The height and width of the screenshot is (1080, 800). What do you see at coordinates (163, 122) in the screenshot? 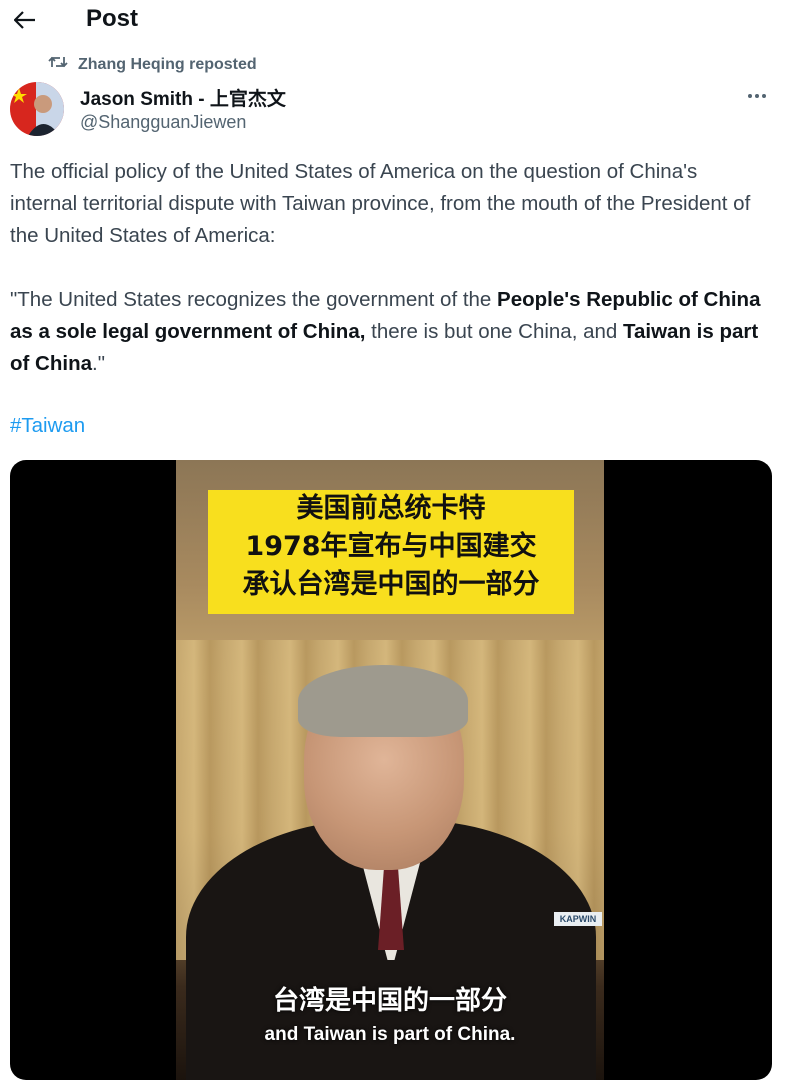
I see `author-handle: @ShangguanJiewen` at bounding box center [163, 122].